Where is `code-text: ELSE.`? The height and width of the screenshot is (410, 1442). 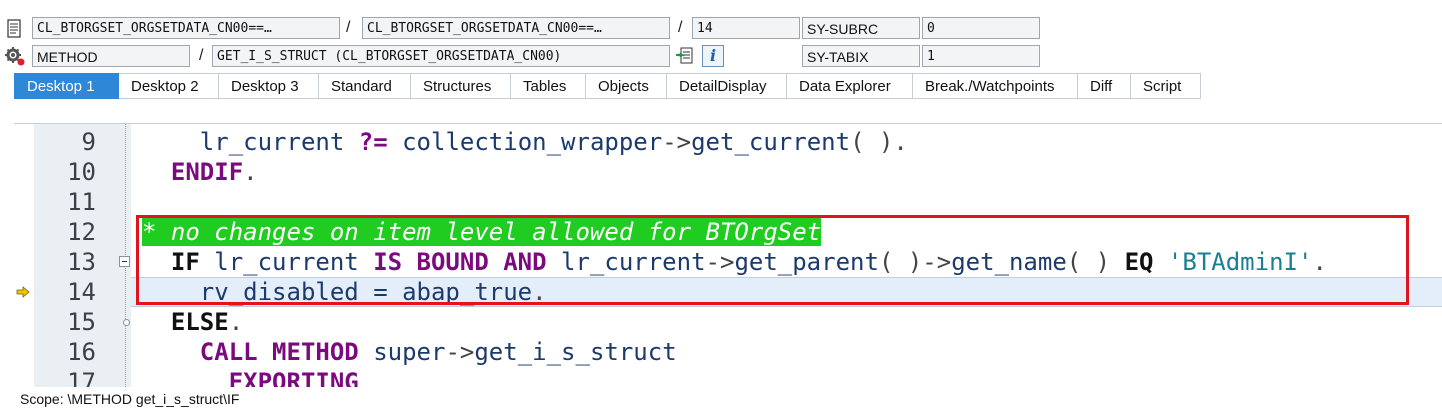 code-text: ELSE. is located at coordinates (192, 322).